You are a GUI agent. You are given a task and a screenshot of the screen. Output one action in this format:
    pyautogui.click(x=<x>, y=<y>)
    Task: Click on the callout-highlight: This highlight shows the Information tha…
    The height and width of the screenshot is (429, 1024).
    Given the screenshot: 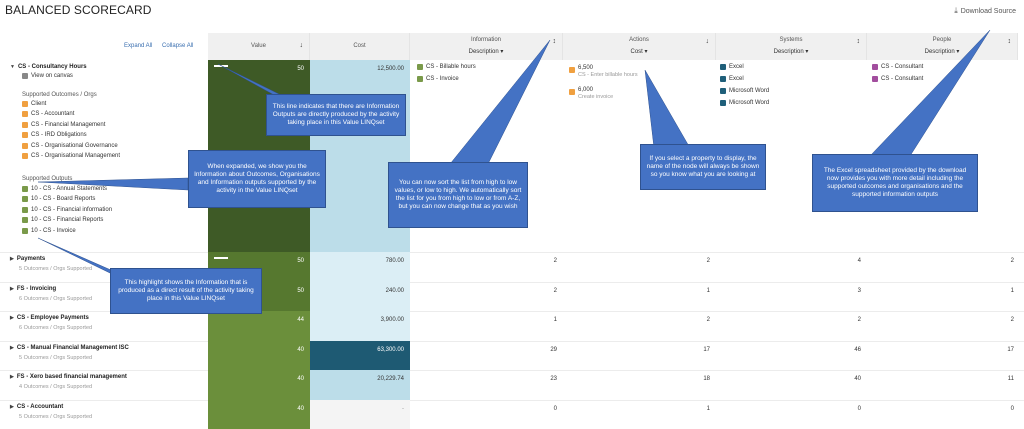 What is the action you would take?
    pyautogui.click(x=186, y=291)
    